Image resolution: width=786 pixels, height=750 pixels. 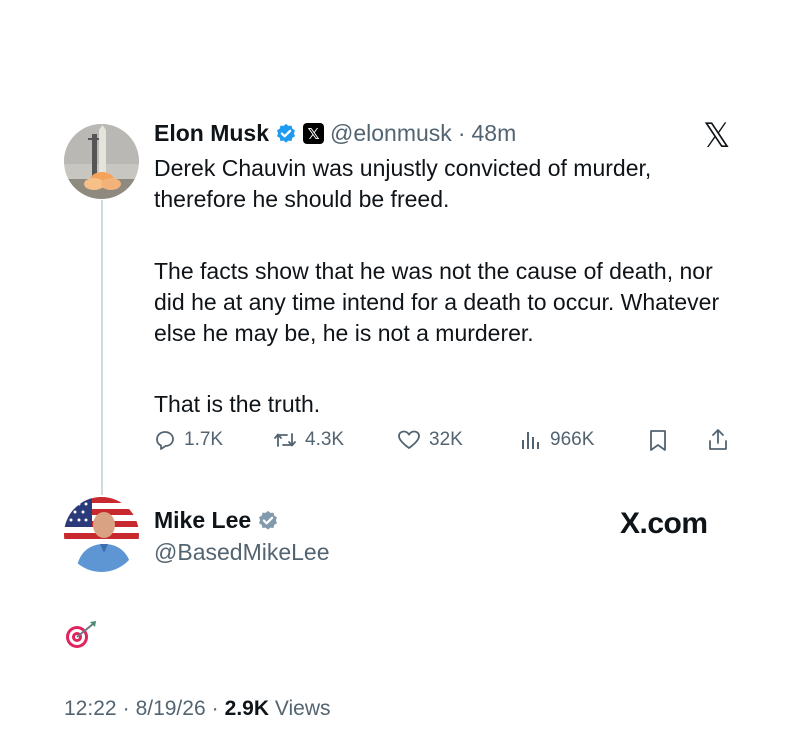 What do you see at coordinates (237, 404) in the screenshot?
I see `tweet1-paragraph-3: That is the truth.` at bounding box center [237, 404].